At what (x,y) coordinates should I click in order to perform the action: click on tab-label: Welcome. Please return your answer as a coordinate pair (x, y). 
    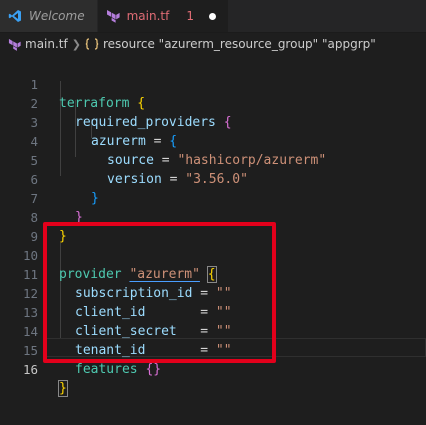
    Looking at the image, I should click on (57, 16).